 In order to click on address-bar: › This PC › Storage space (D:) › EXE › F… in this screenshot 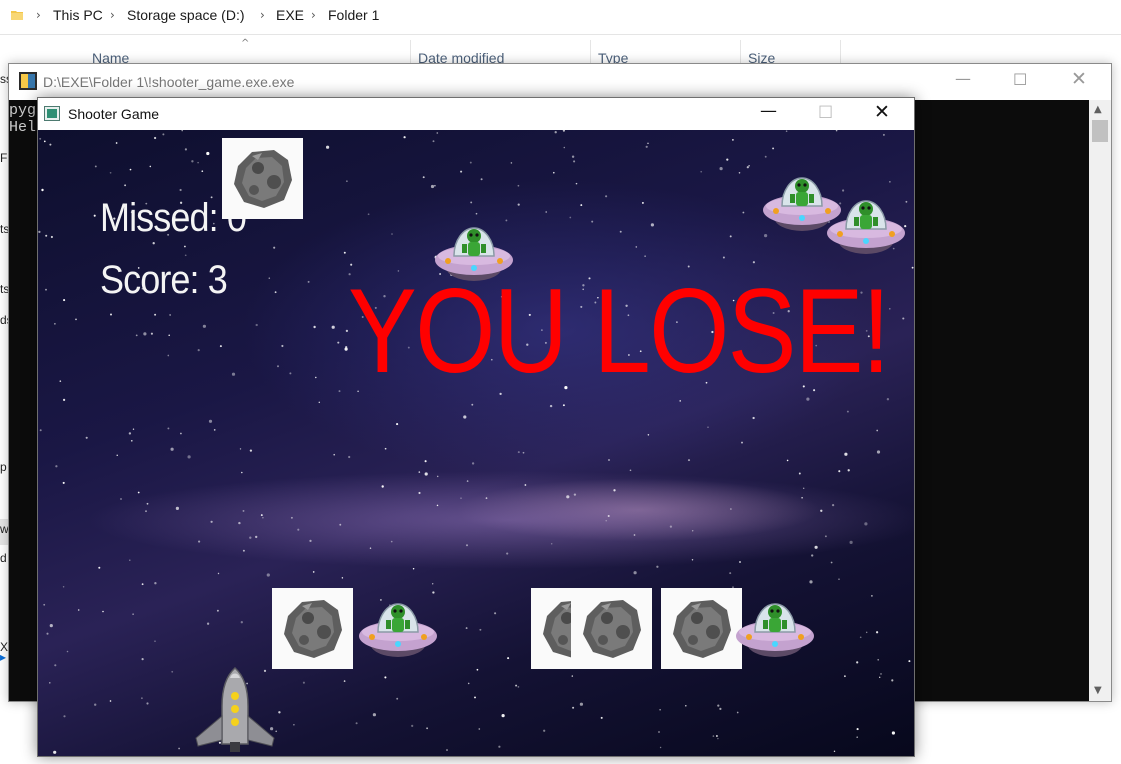, I will do `click(560, 17)`.